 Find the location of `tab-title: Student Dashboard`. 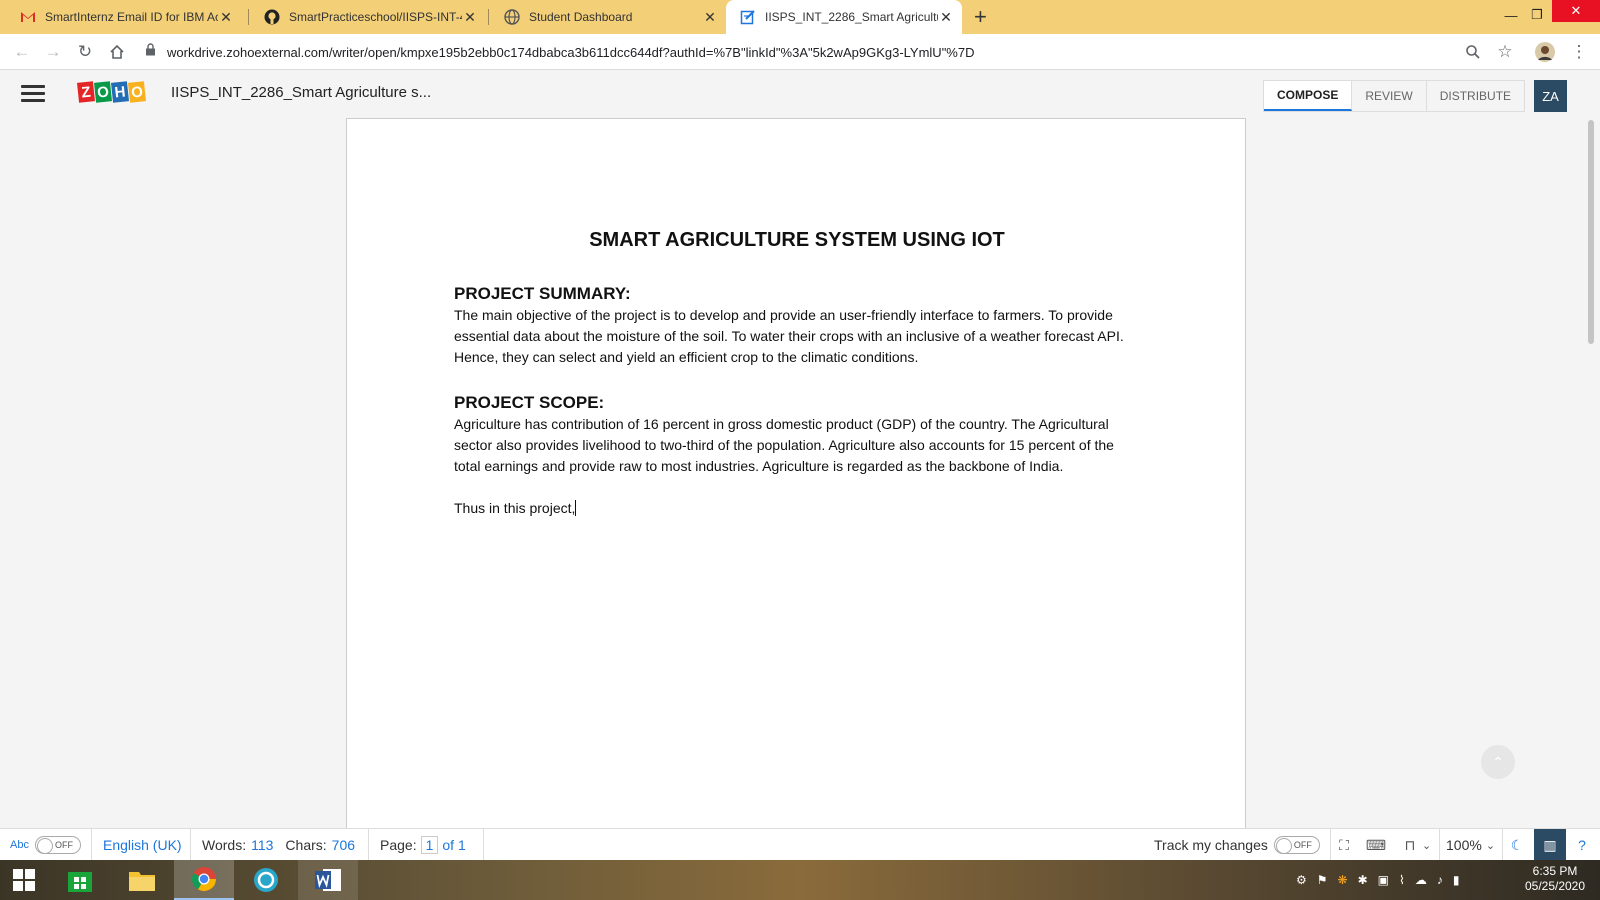

tab-title: Student Dashboard is located at coordinates (581, 17).